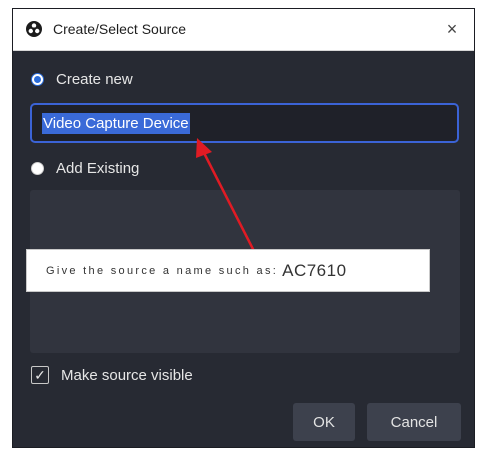 The image size is (479, 452). Describe the element at coordinates (244, 123) in the screenshot. I see `source-name-input: Video Capture Device` at that location.